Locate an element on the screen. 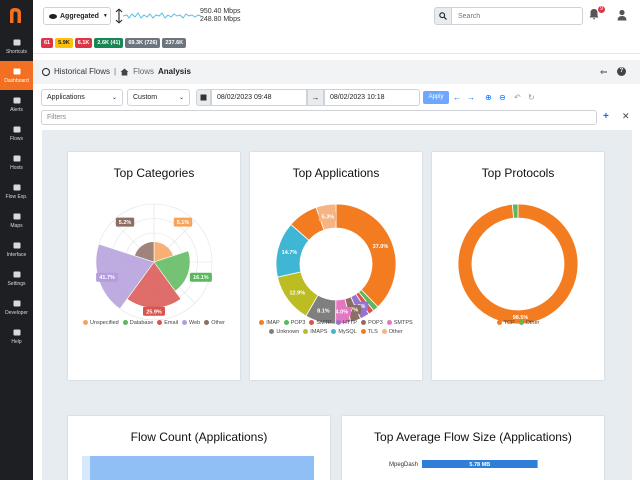  arrow-right-icon: → is located at coordinates (471, 97).